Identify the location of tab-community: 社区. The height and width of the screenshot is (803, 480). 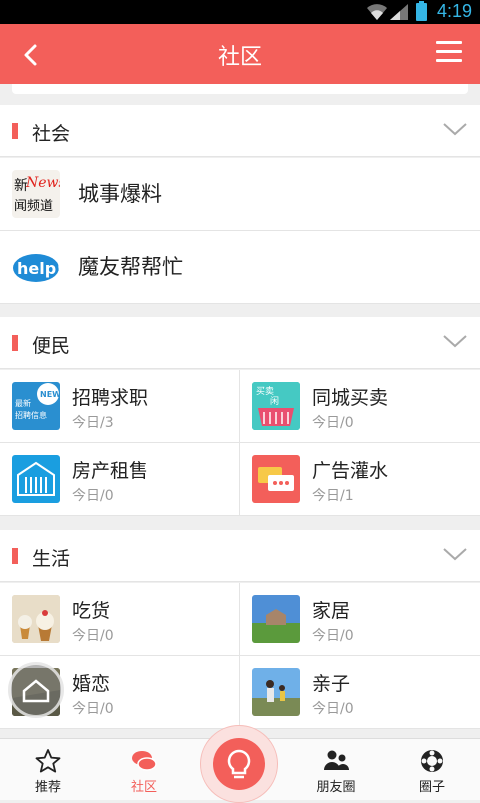
(144, 770).